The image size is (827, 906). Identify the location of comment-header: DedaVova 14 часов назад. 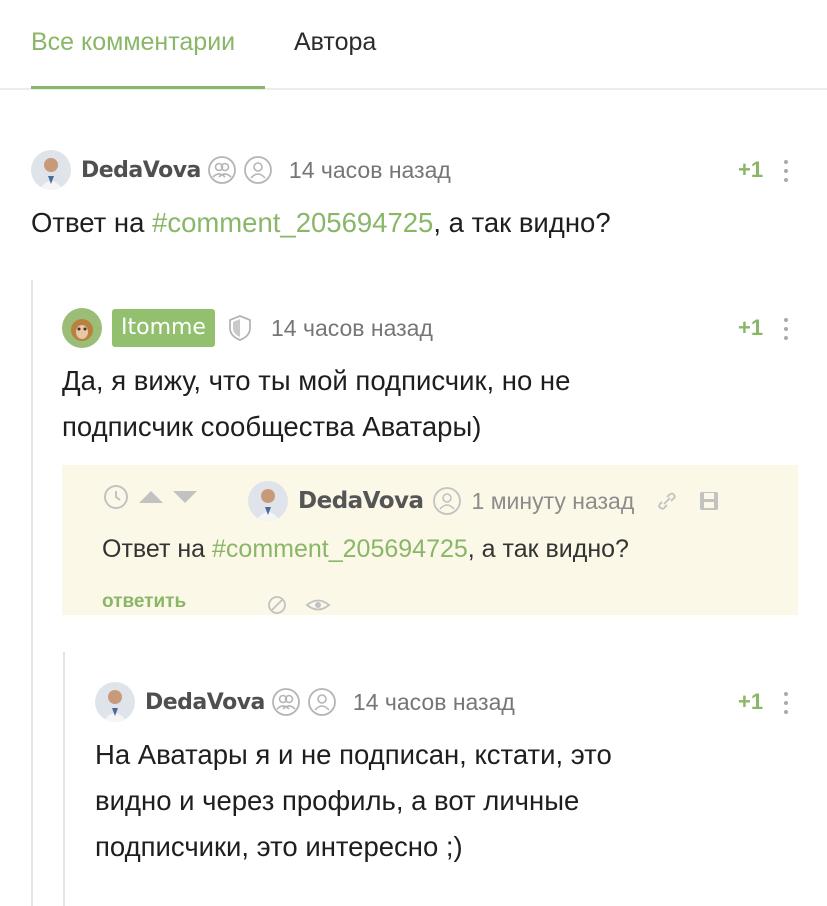
(305, 702).